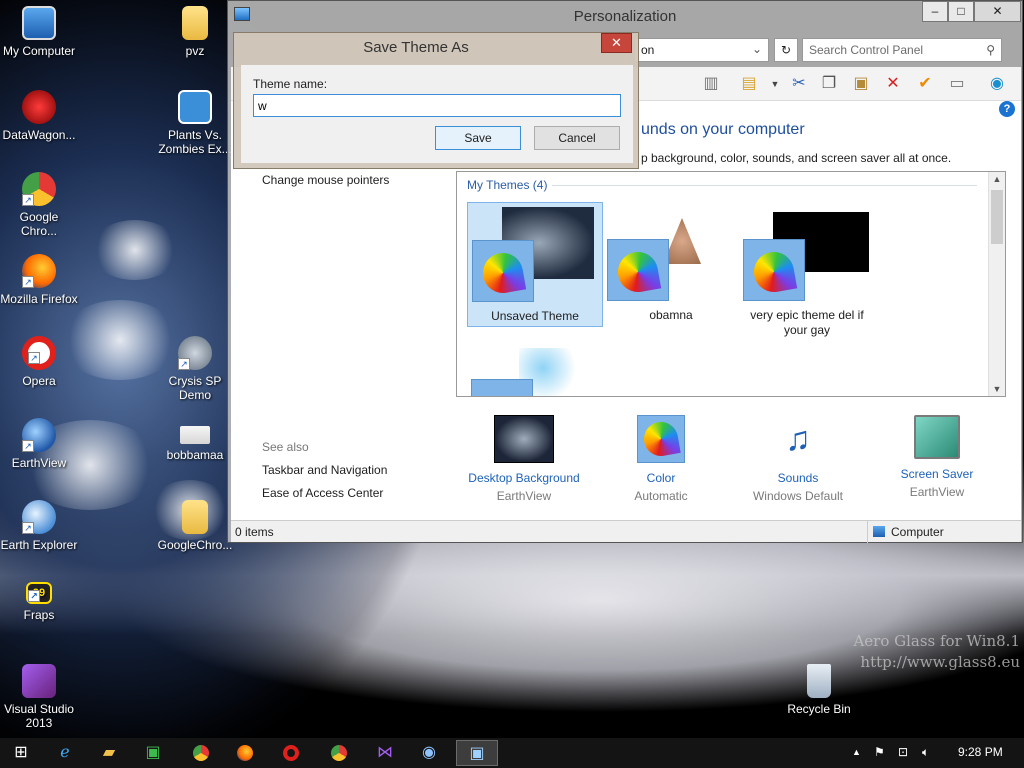 Image resolution: width=1024 pixels, height=768 pixels. What do you see at coordinates (798, 439) in the screenshot?
I see `sounds-icon: ♫` at bounding box center [798, 439].